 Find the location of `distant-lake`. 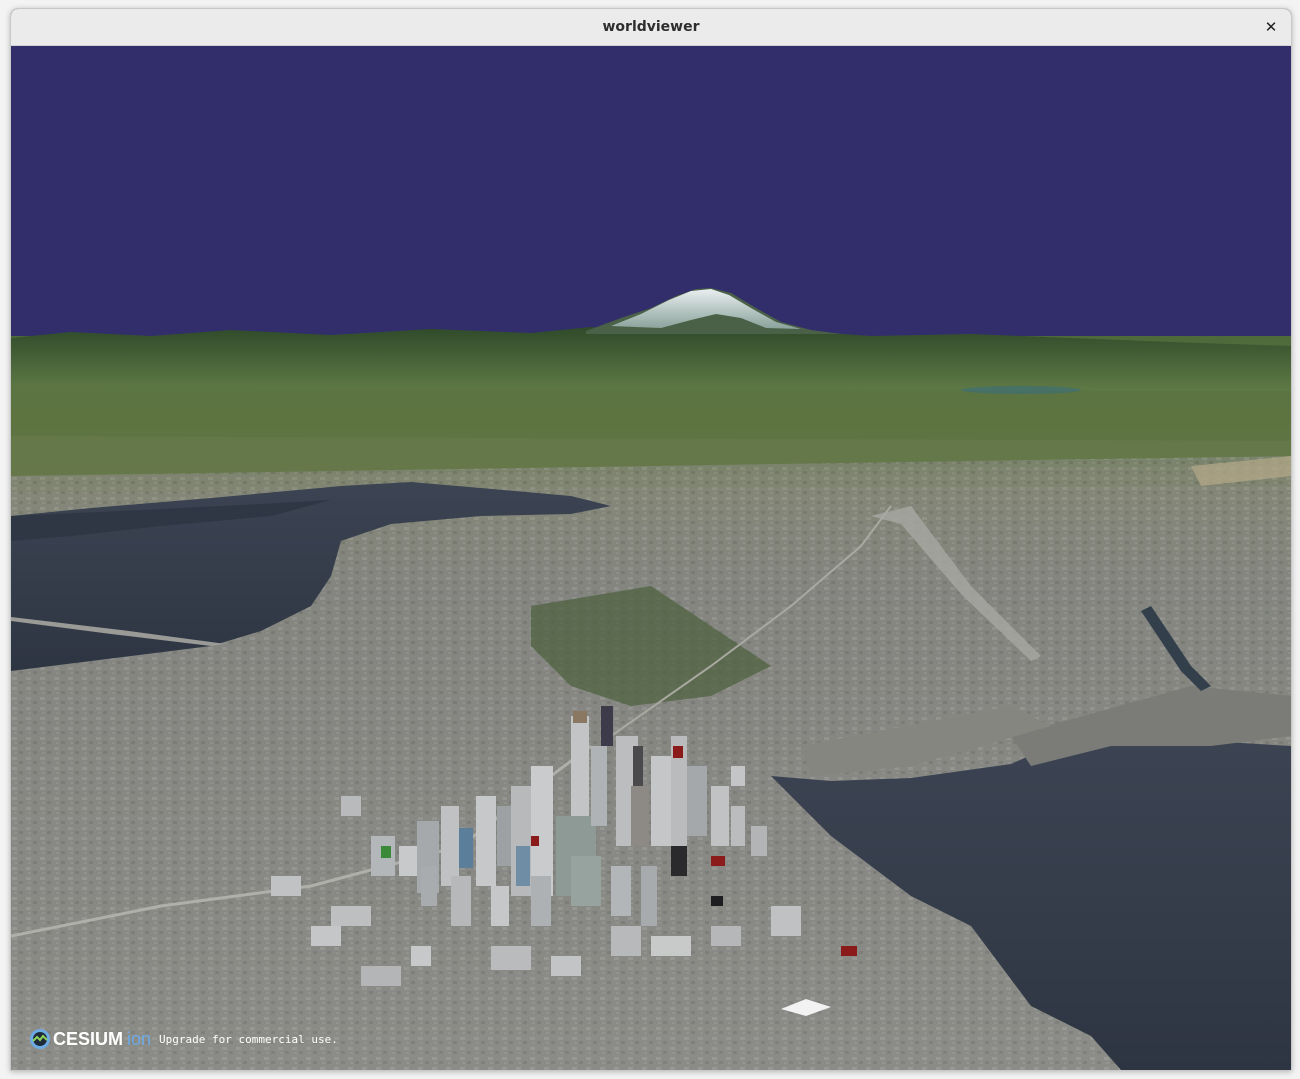

distant-lake is located at coordinates (1021, 390).